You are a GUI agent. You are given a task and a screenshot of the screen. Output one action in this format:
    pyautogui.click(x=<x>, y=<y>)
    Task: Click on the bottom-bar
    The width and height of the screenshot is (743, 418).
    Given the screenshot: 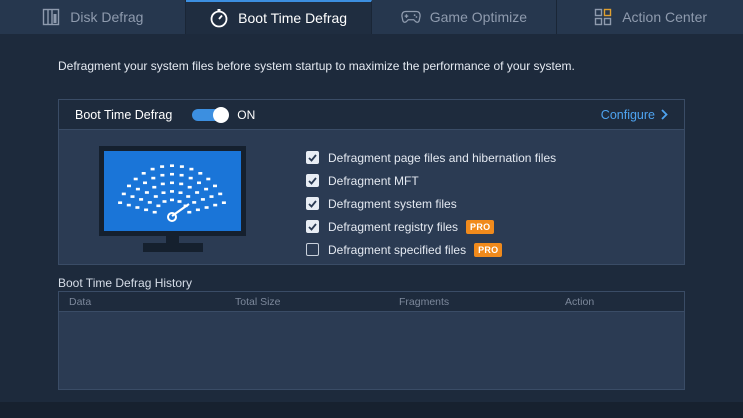 What is the action you would take?
    pyautogui.click(x=371, y=410)
    